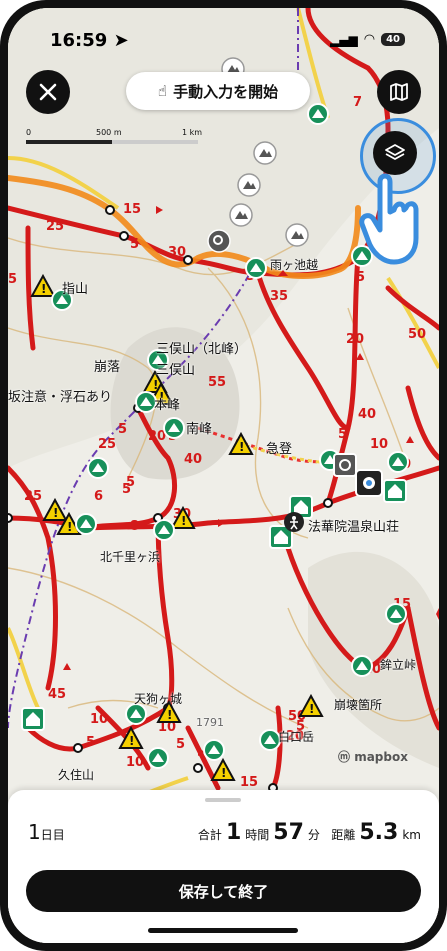  I want to click on manual-input-label: 手動入力を開始, so click(226, 91).